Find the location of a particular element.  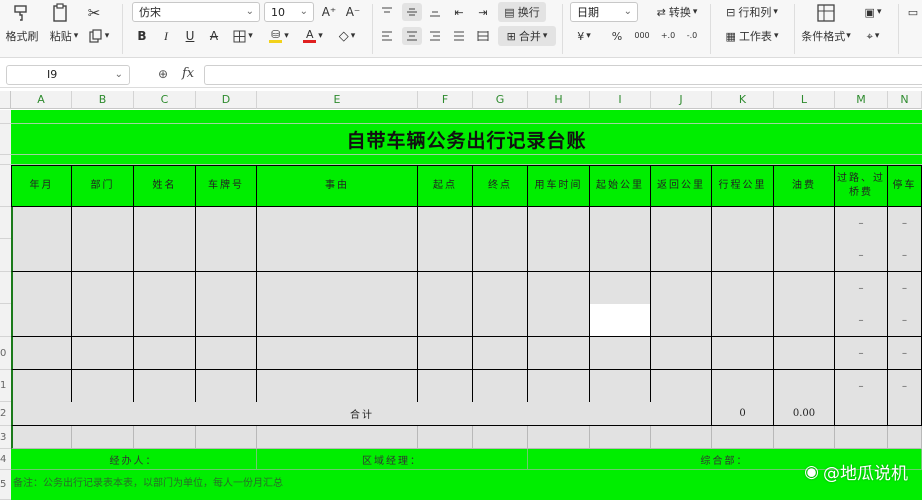

sheet-title: 自带车辆公务出行记录台账 is located at coordinates (466, 139).